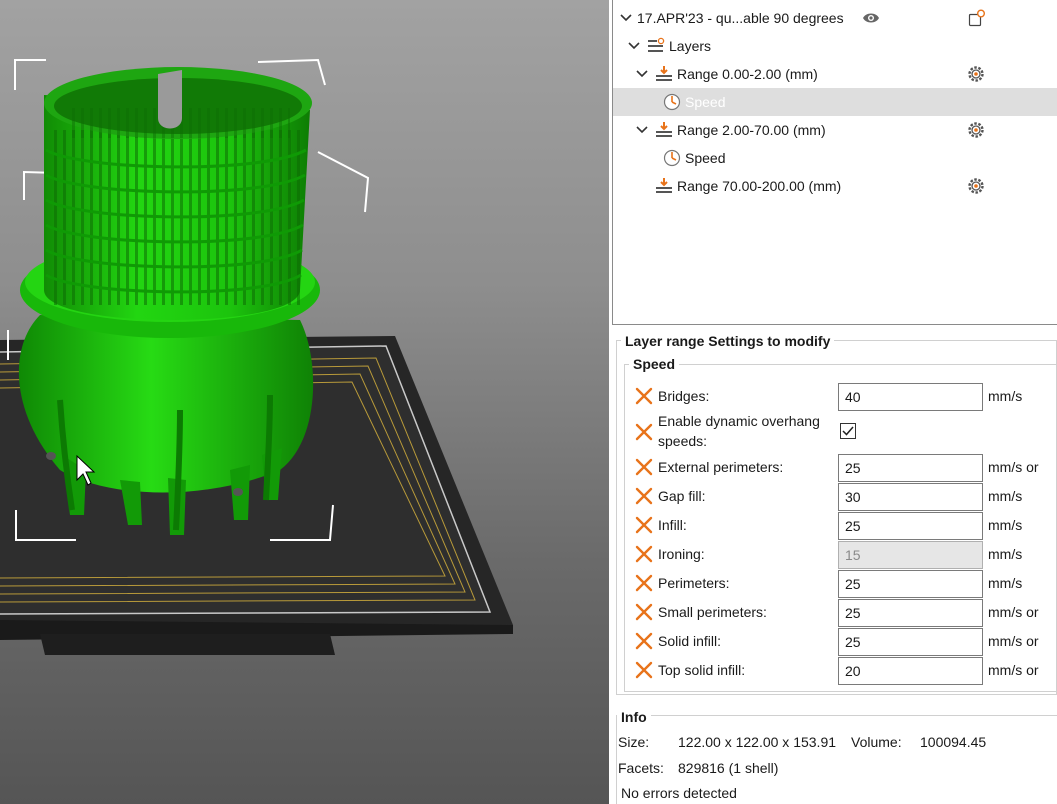  Describe the element at coordinates (910, 642) in the screenshot. I see `solid-infill-input` at that location.